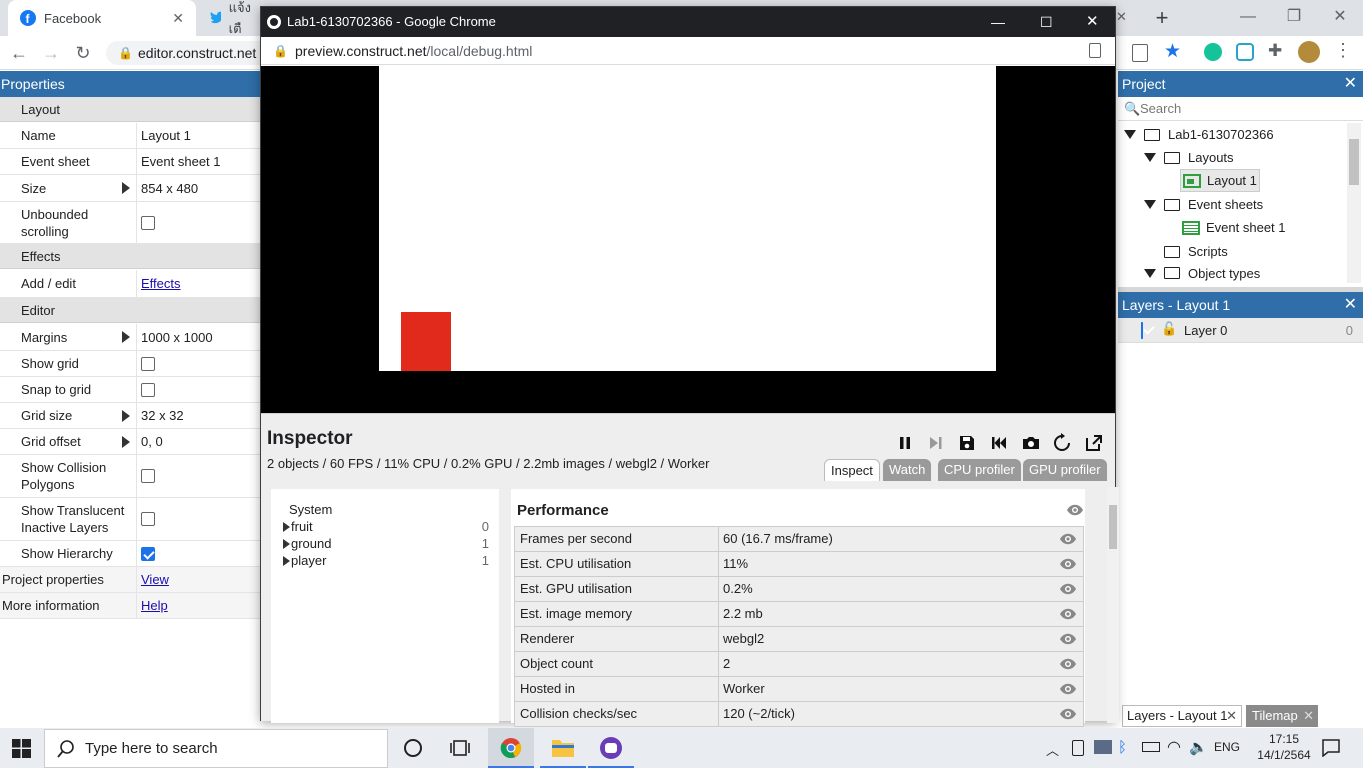  Describe the element at coordinates (155, 579) in the screenshot. I see `view-link: View` at that location.